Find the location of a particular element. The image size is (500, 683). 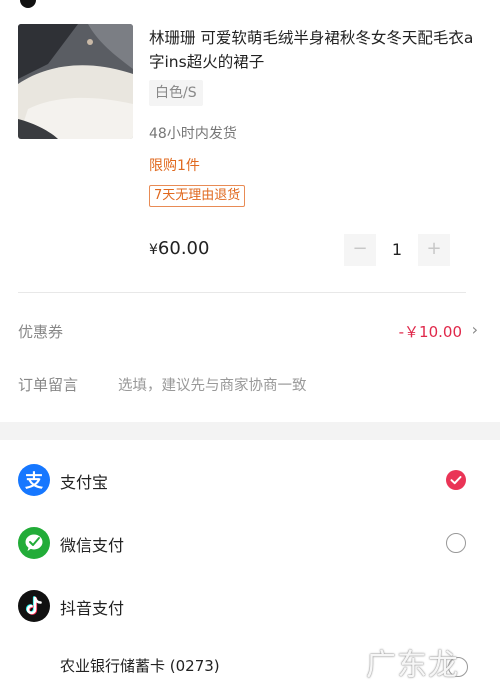

radio-selected-icon is located at coordinates (456, 480).